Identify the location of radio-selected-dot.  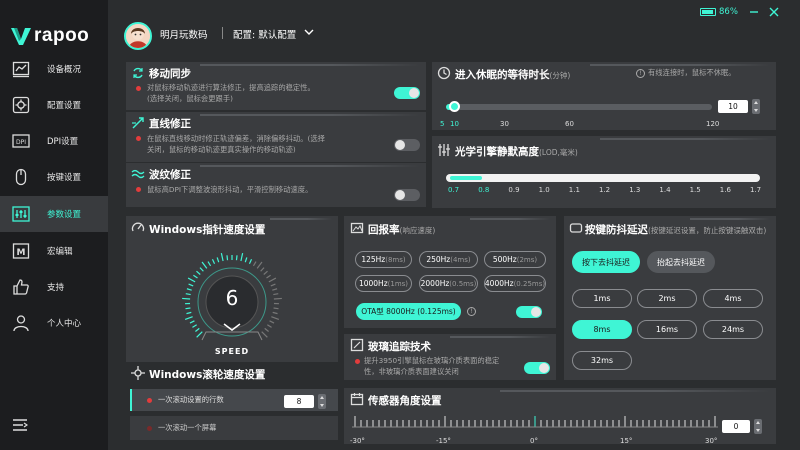
(149, 400).